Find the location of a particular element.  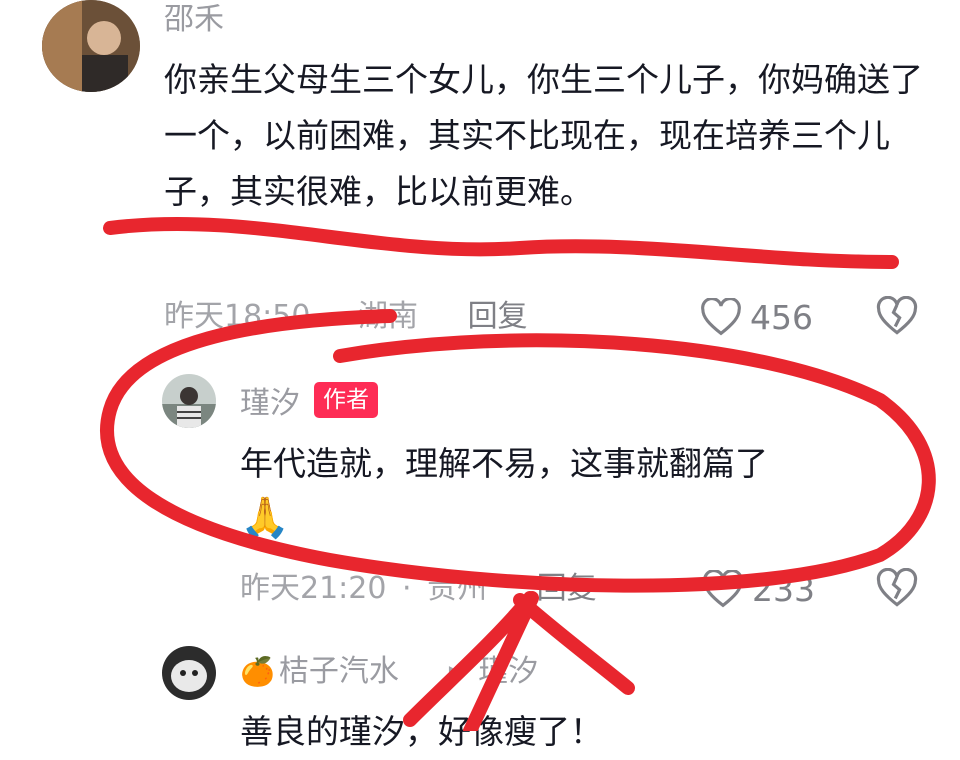

reply-text: 年代造就，理解不易，这事就翻篇了 is located at coordinates (504, 463).